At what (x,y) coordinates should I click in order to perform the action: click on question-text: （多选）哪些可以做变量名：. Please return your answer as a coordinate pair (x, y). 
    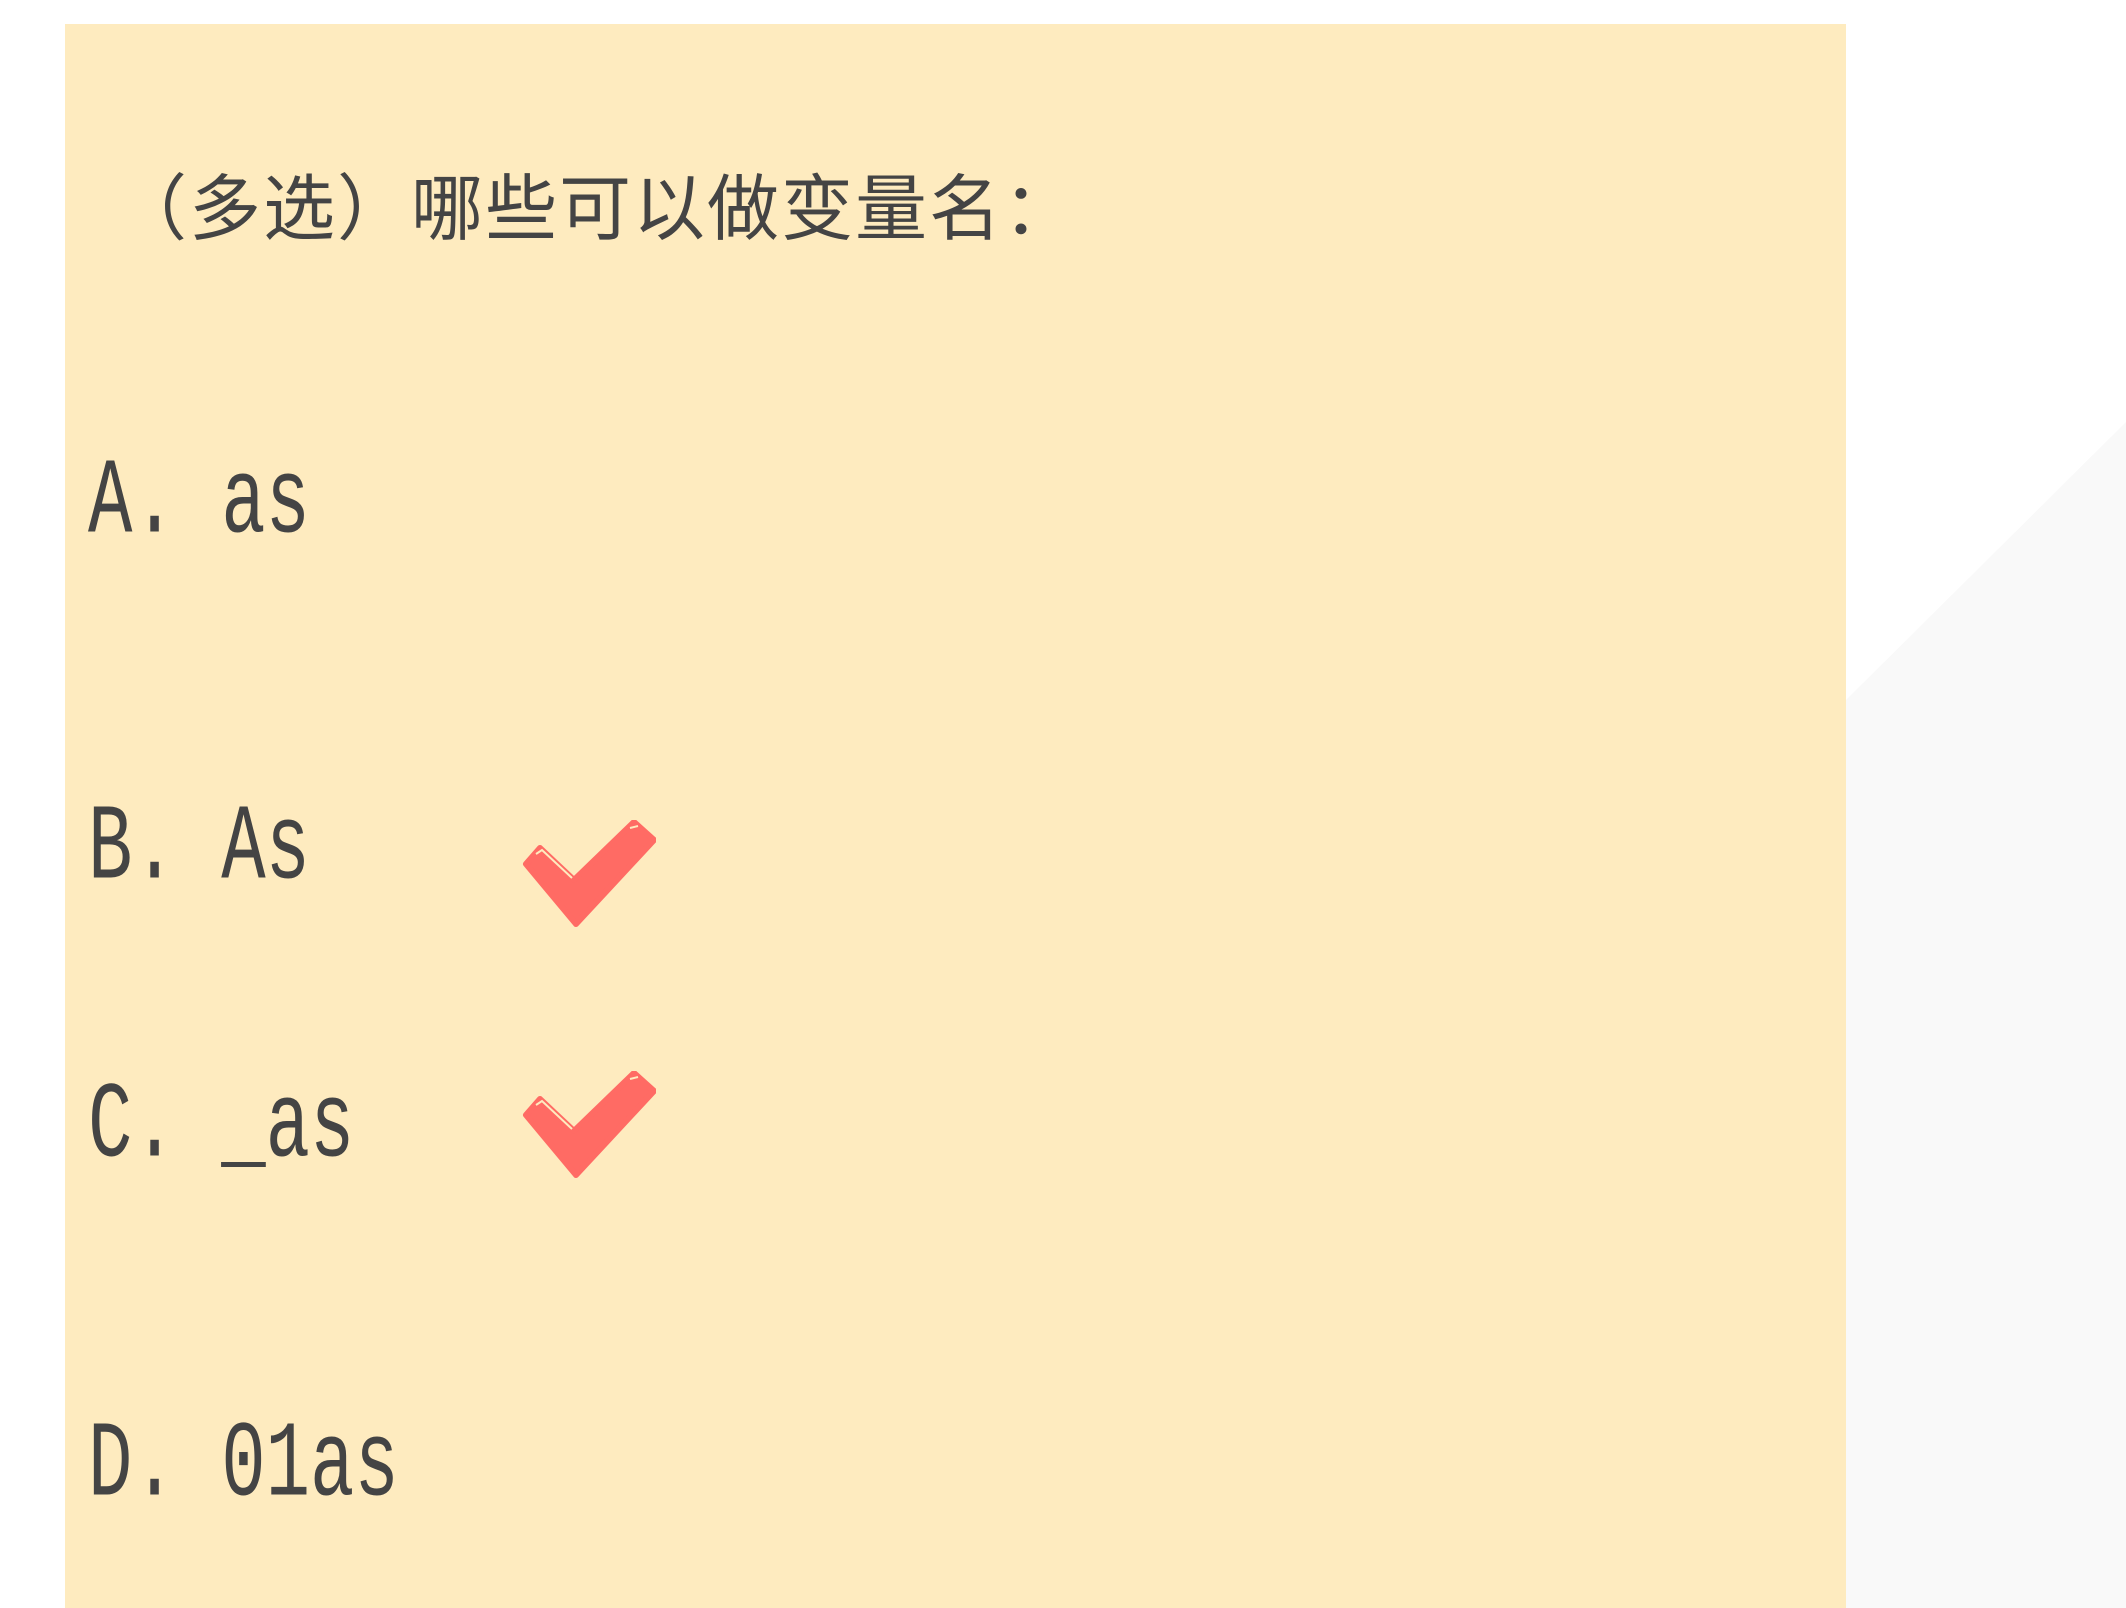
    Looking at the image, I should click on (596, 209).